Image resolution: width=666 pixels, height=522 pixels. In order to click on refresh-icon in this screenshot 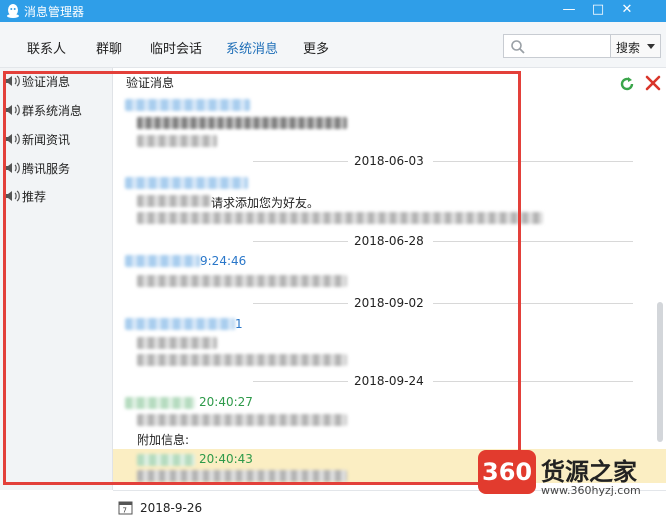, I will do `click(627, 84)`.